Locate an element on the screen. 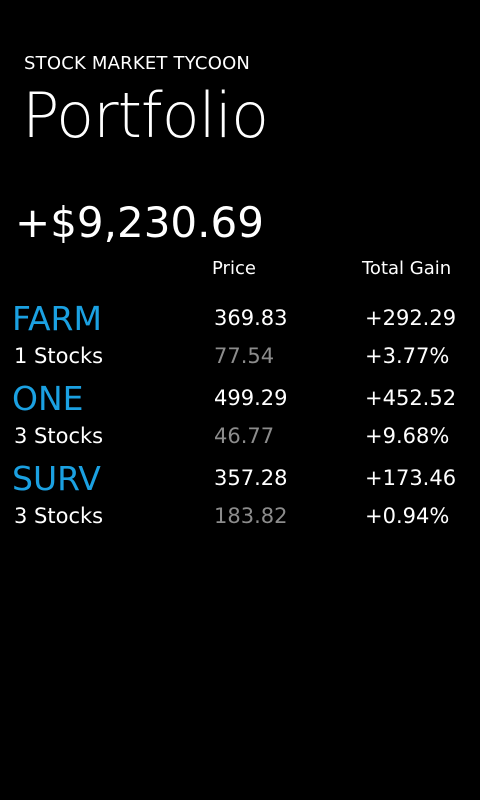  stock-gain-percent: +0.94% is located at coordinates (407, 516).